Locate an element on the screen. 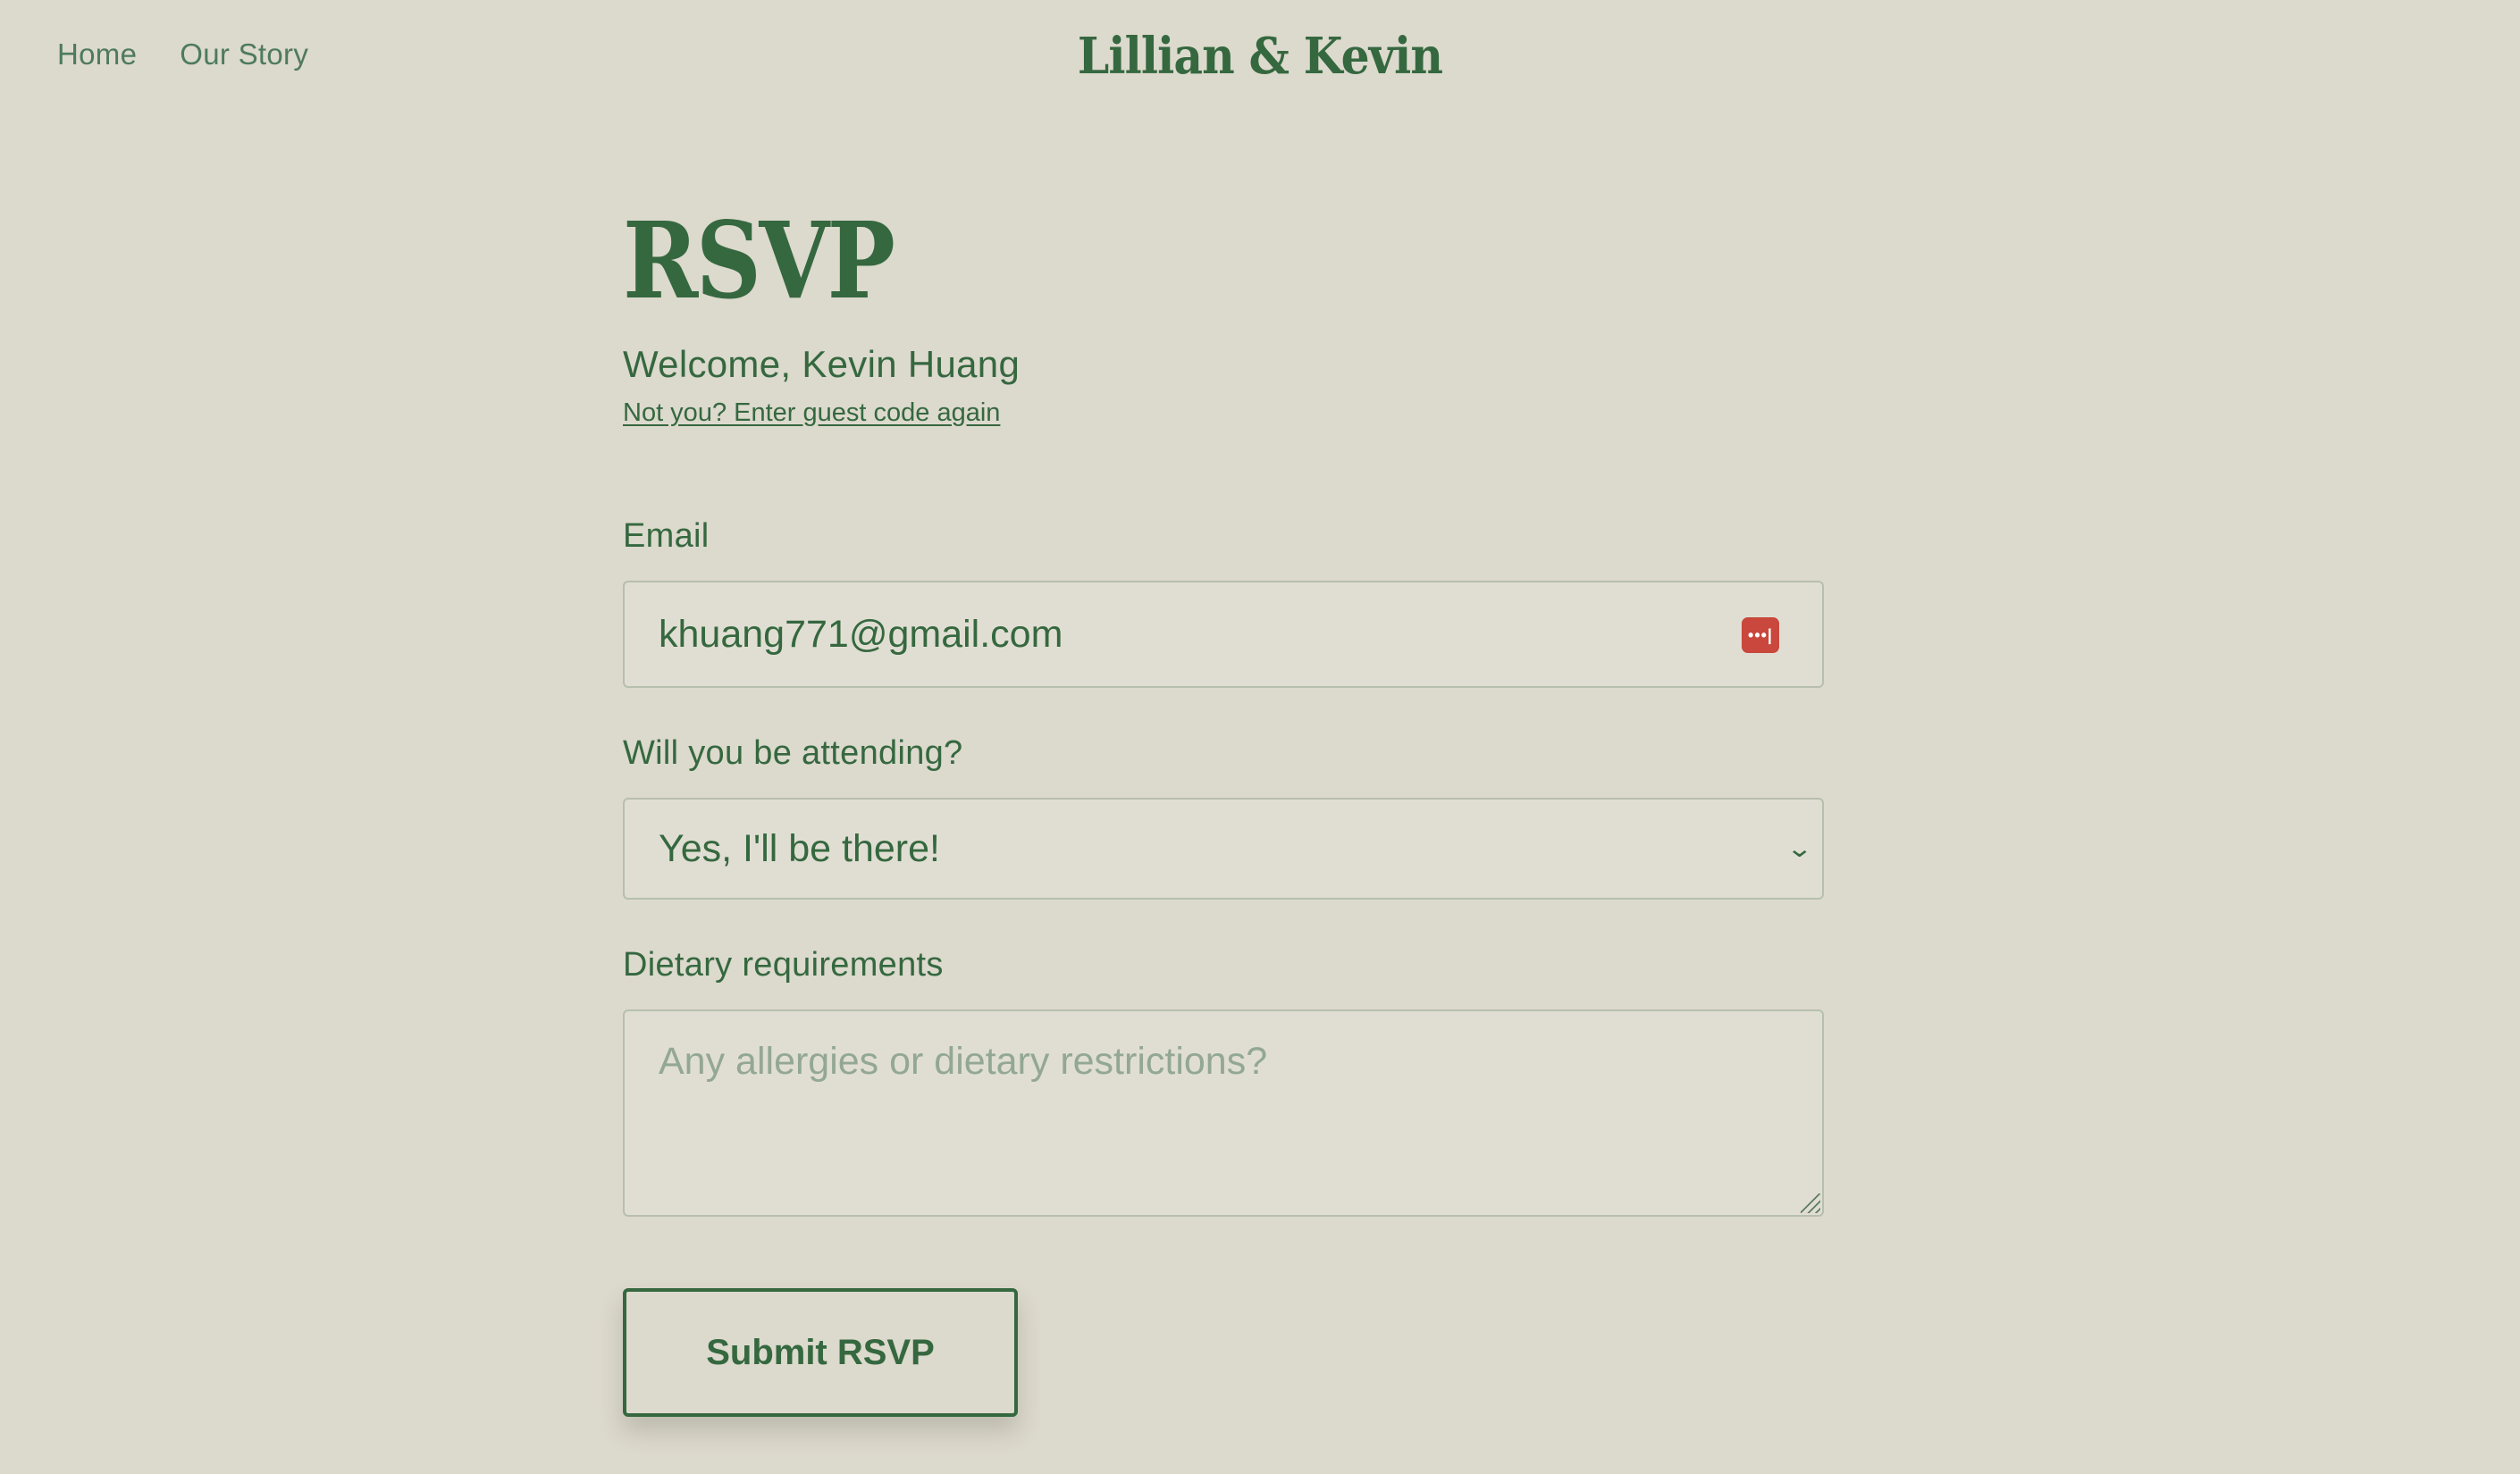 Image resolution: width=2520 pixels, height=1474 pixels. attending-selected-value: Yes, I'll be there! is located at coordinates (799, 848).